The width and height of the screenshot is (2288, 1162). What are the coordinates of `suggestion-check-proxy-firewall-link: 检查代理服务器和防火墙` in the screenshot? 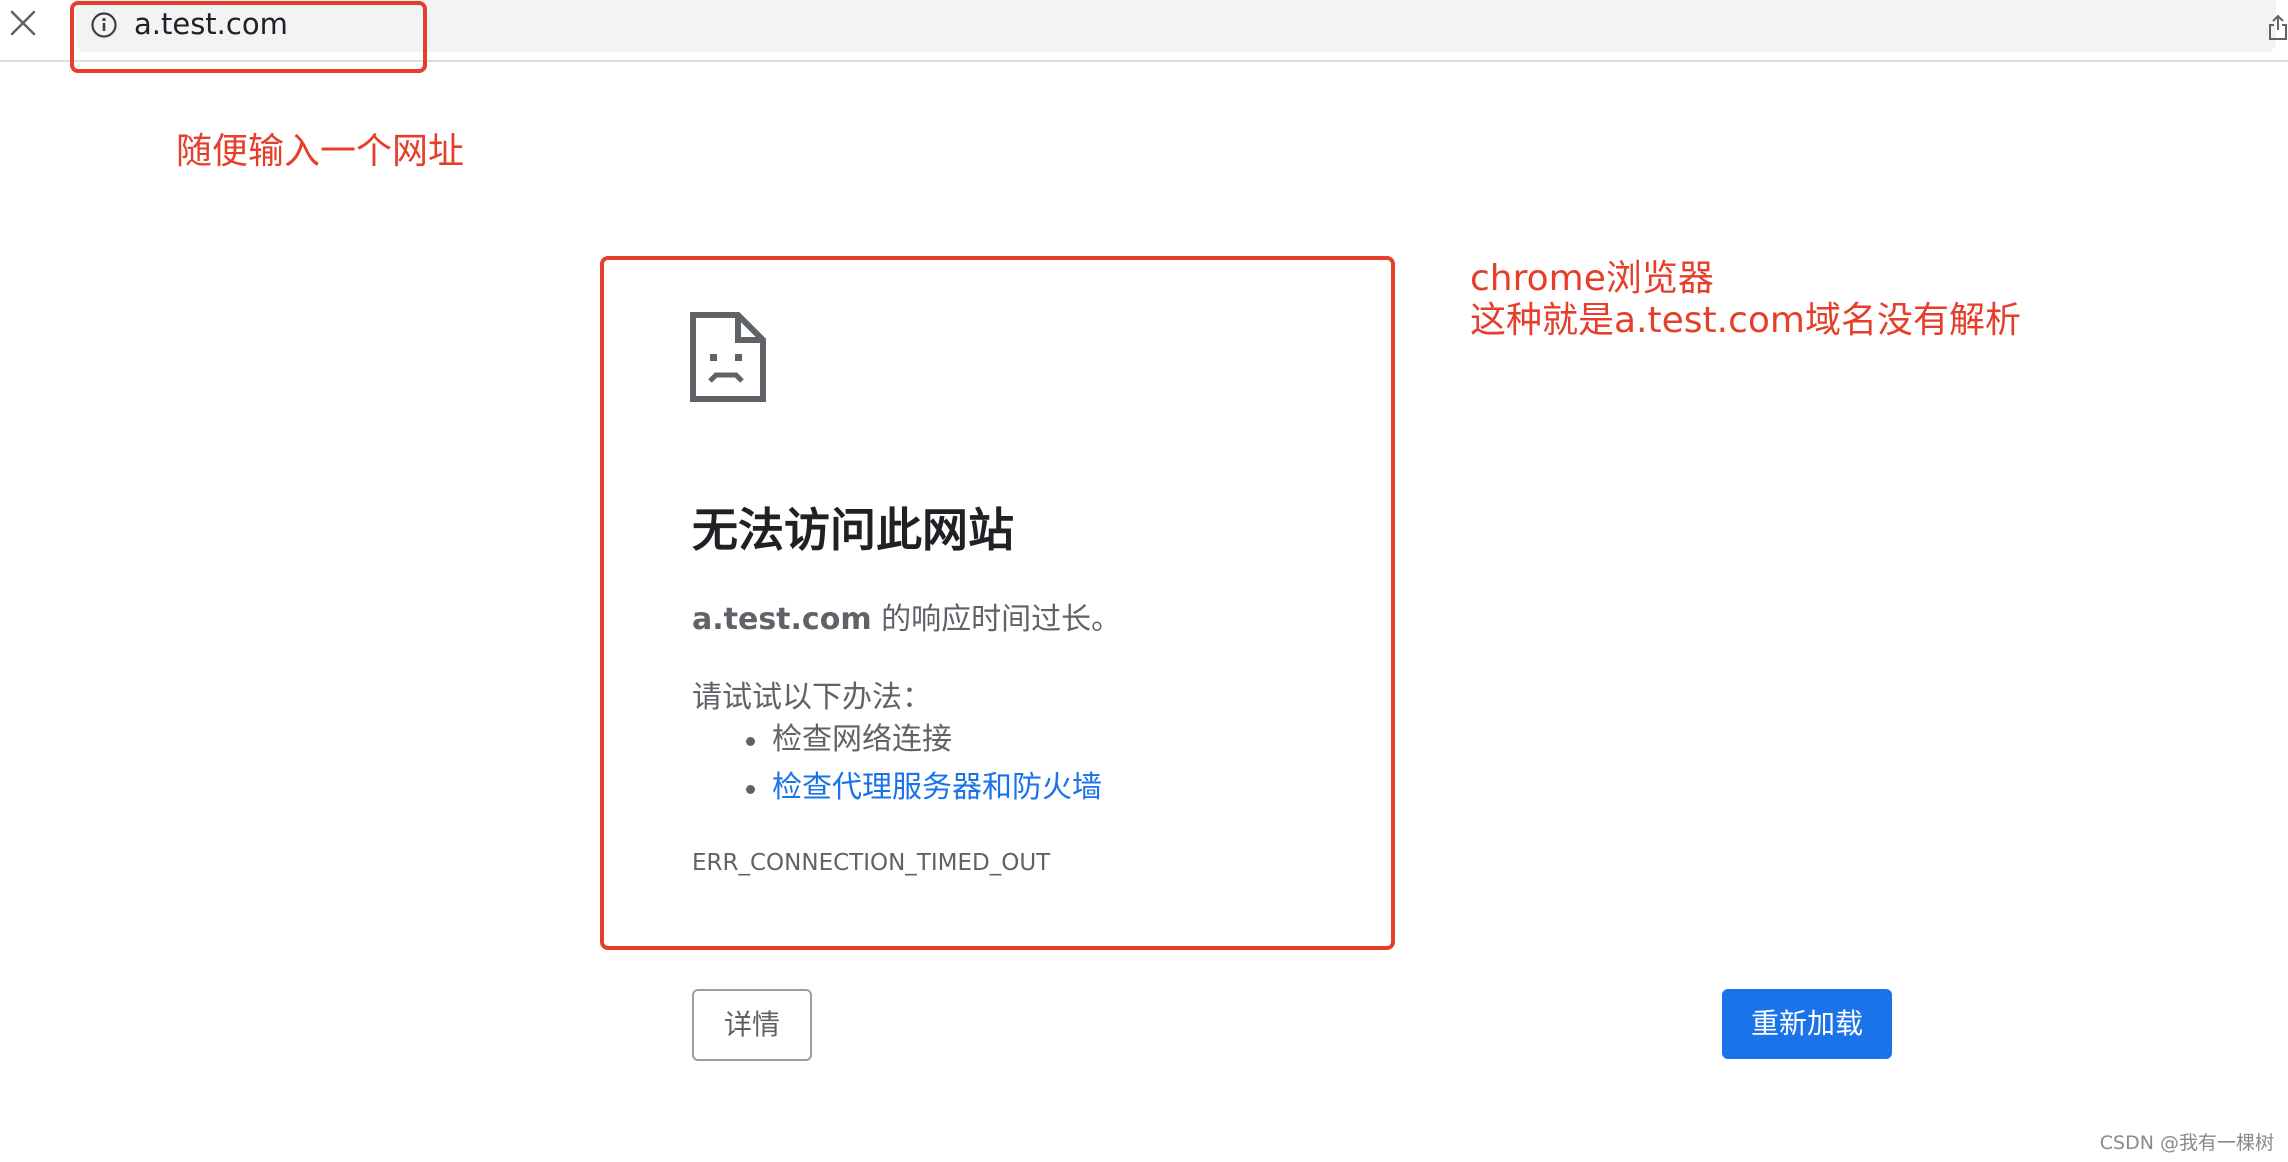 It's located at (897, 788).